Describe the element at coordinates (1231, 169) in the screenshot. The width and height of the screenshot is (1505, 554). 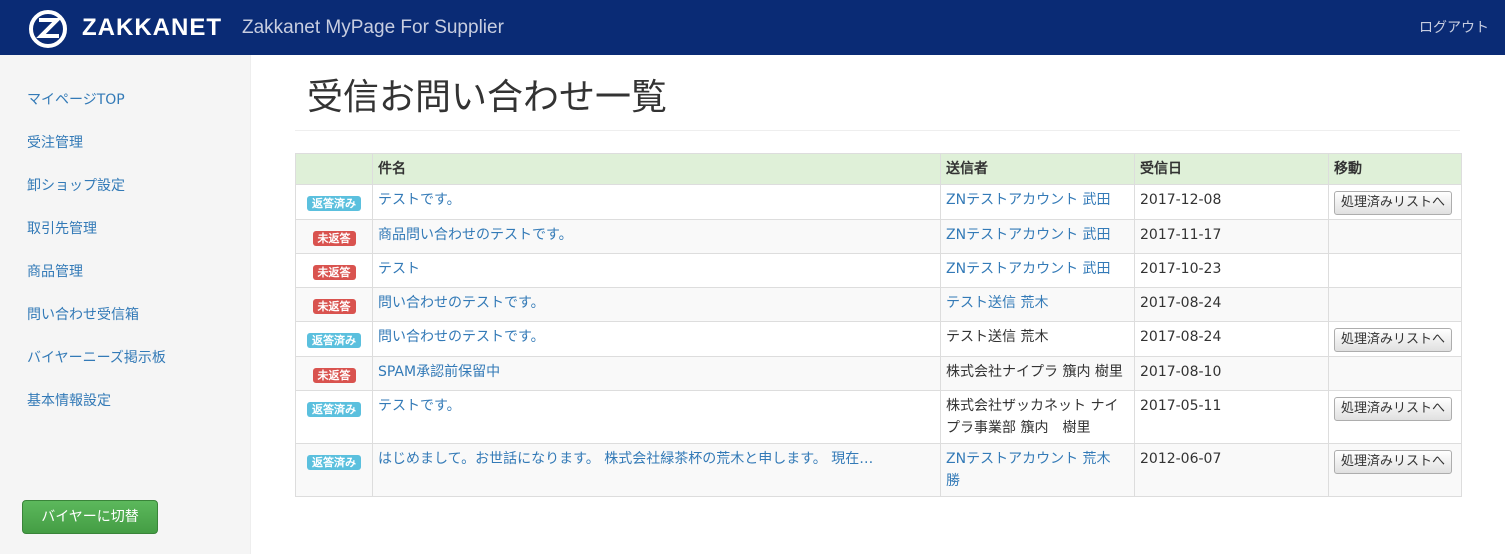
I see `column-header-received-date: 受信日` at that location.